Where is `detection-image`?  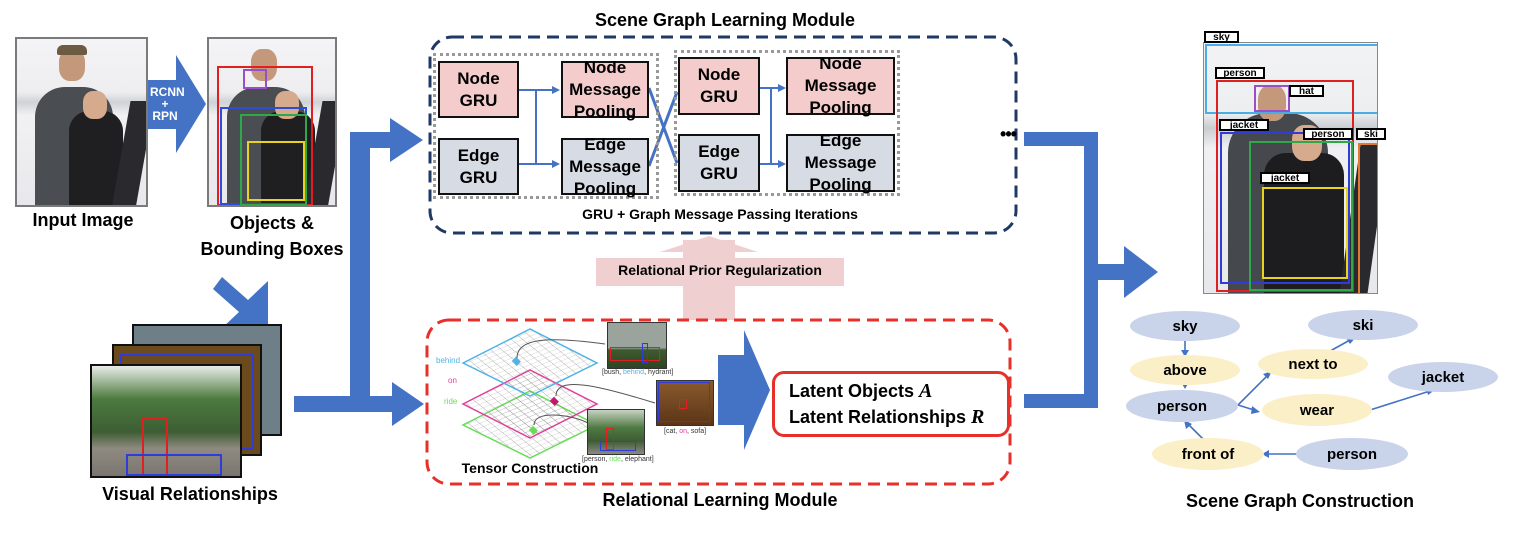 detection-image is located at coordinates (1290, 168).